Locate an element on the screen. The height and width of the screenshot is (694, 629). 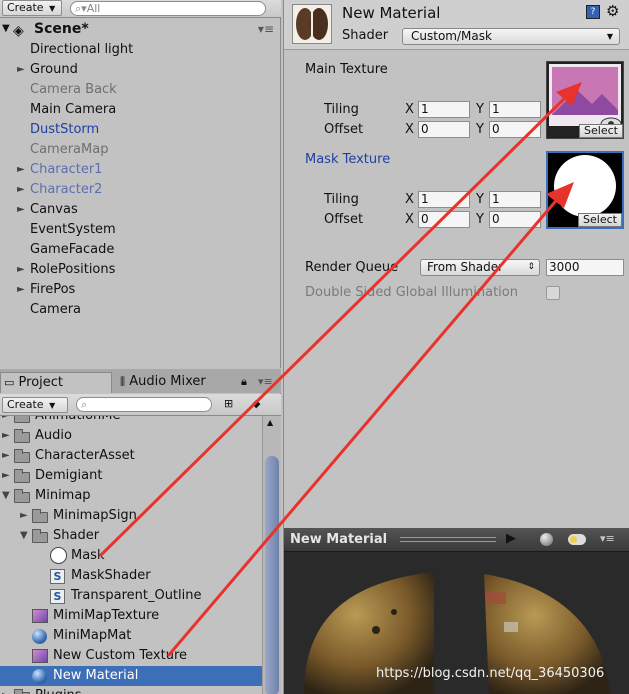
gear-icon: ⚙ is located at coordinates (612, 11).